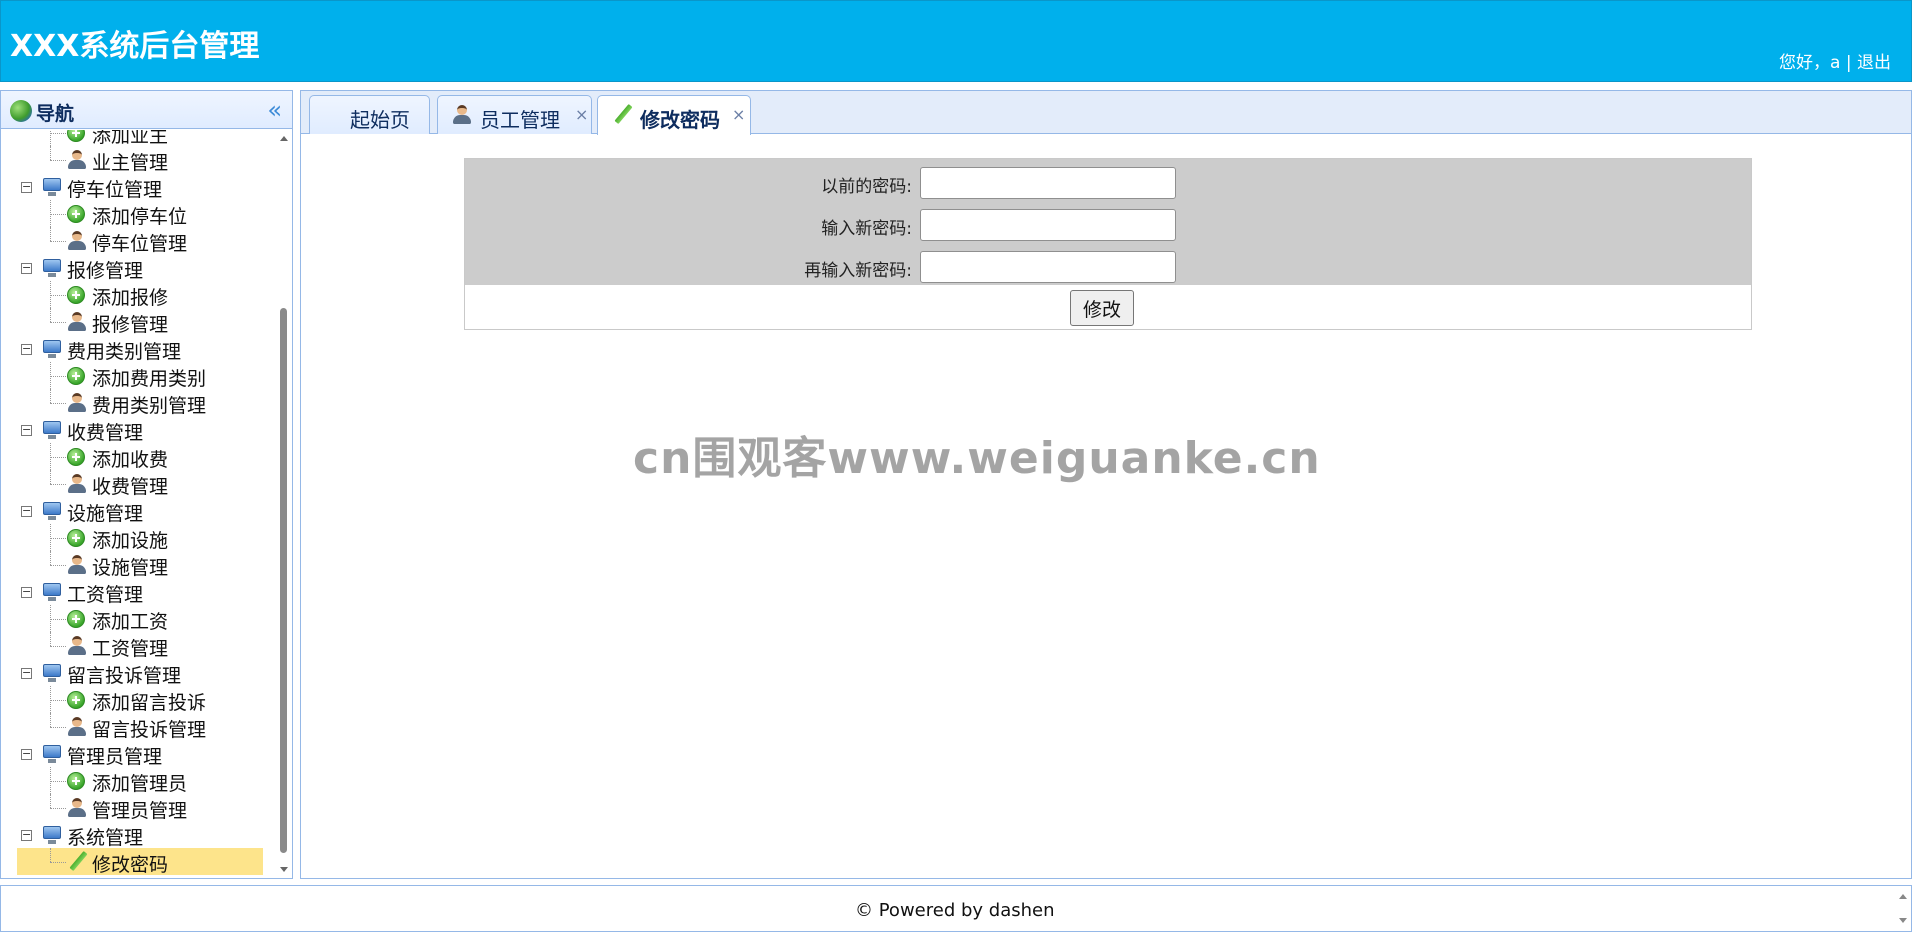  I want to click on tree-item-label: 添加留言投诉, so click(149, 703).